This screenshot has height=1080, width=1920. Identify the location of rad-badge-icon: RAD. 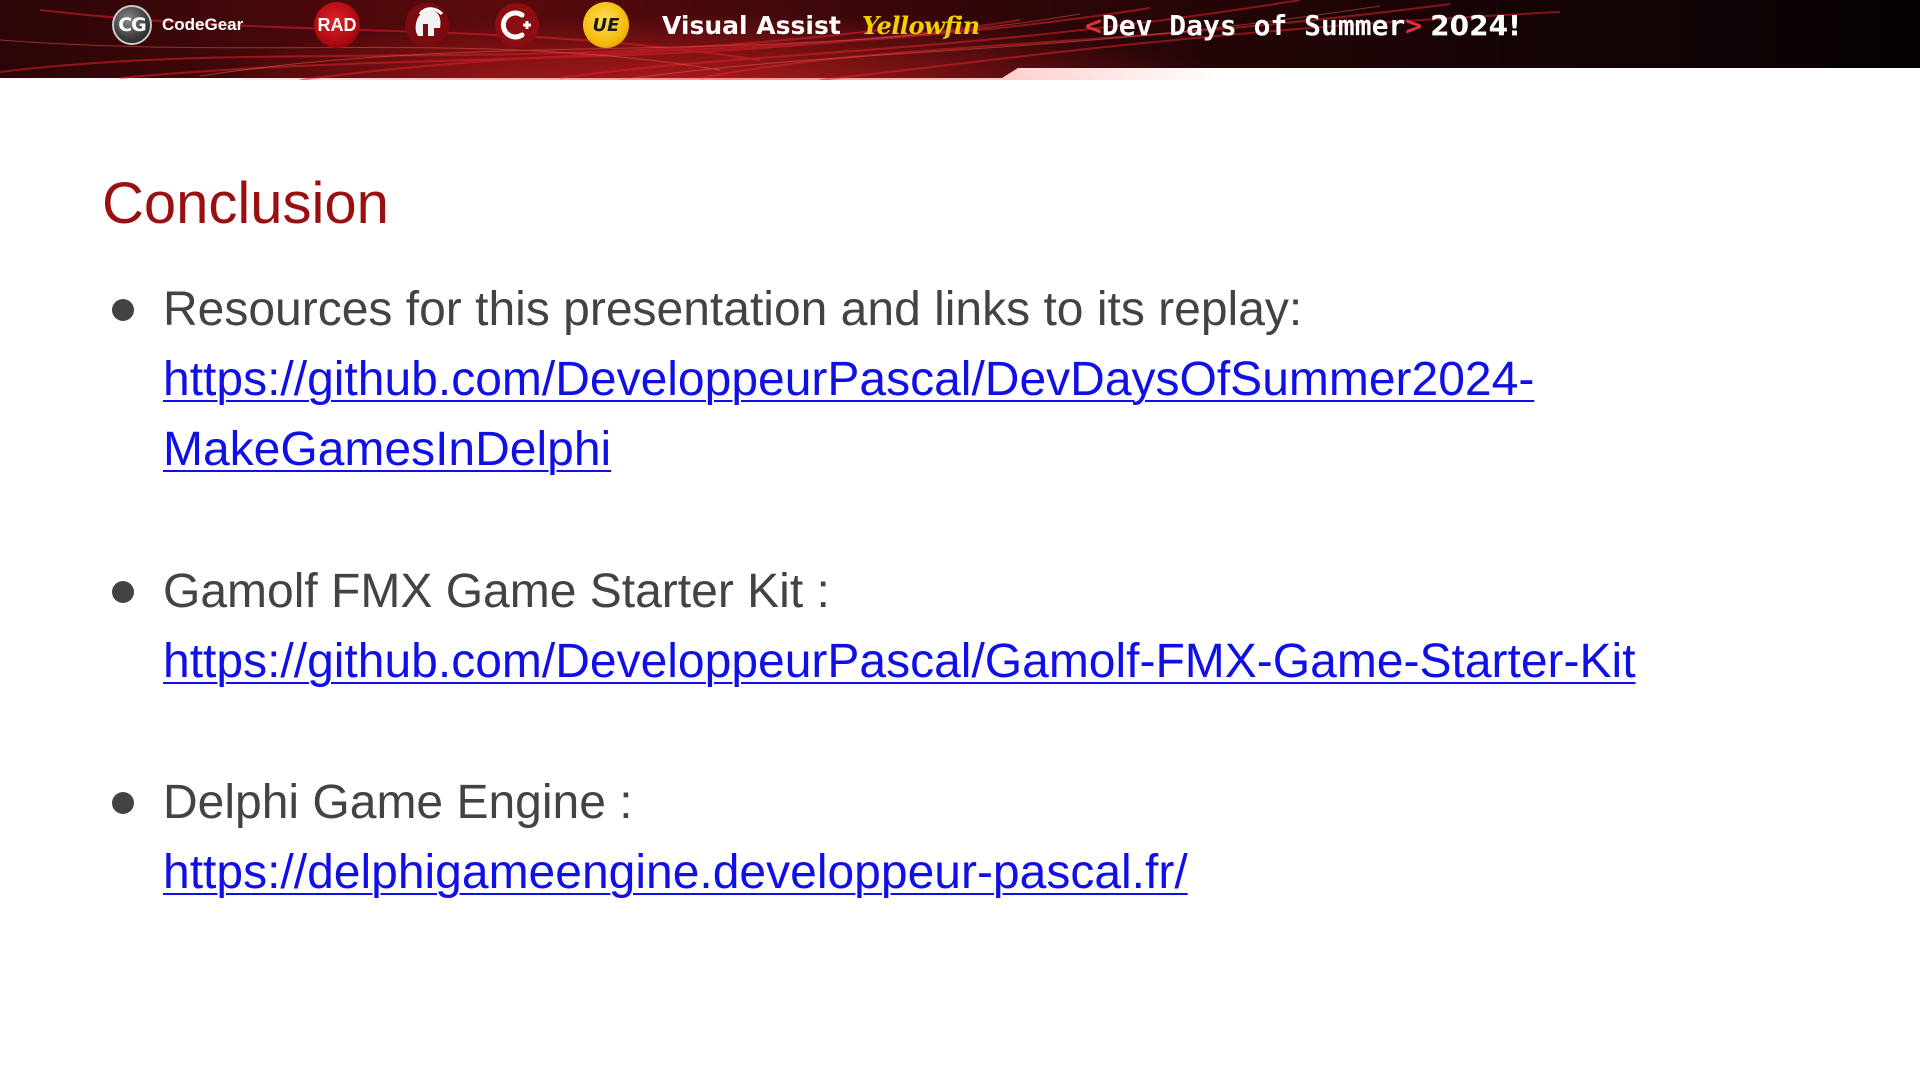
(337, 25).